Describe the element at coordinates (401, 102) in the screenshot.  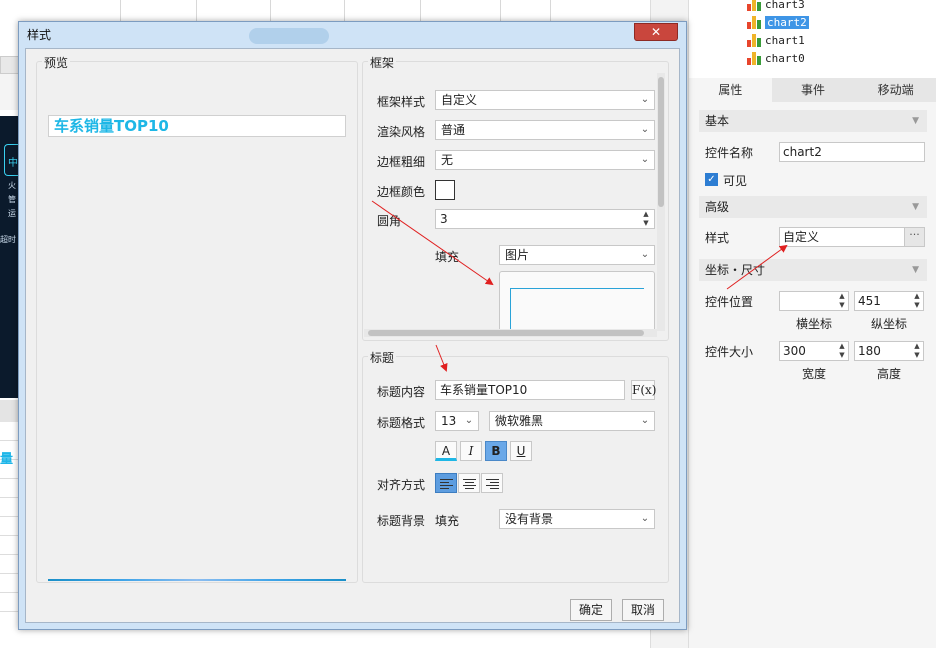
I see `frame-style-label: 框架样式` at that location.